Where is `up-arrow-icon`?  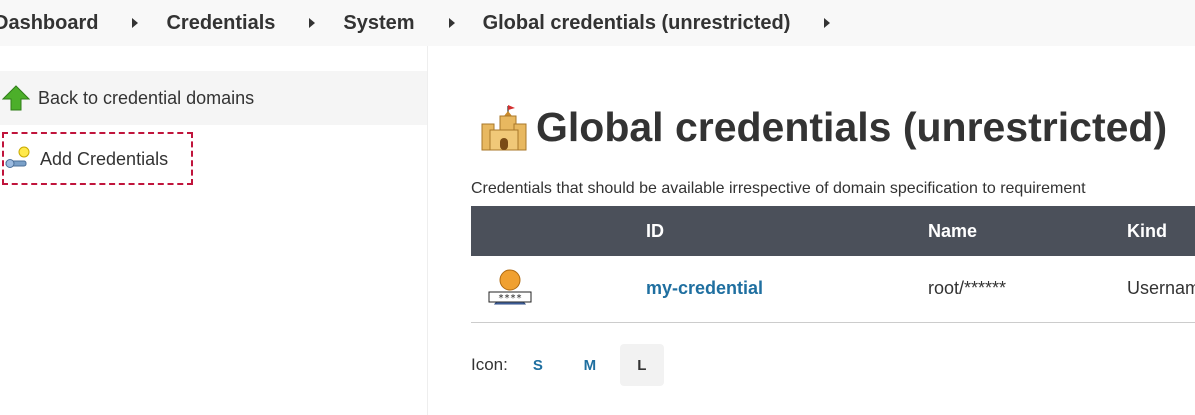 up-arrow-icon is located at coordinates (16, 98).